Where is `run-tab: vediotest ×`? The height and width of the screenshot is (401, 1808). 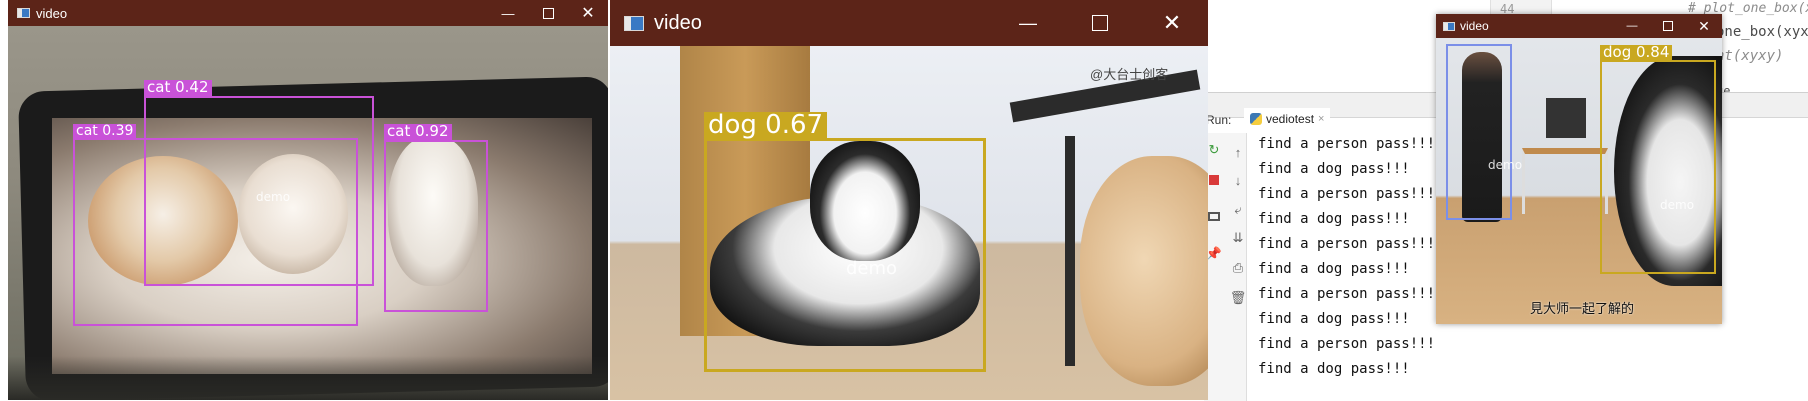 run-tab: vediotest × is located at coordinates (1287, 119).